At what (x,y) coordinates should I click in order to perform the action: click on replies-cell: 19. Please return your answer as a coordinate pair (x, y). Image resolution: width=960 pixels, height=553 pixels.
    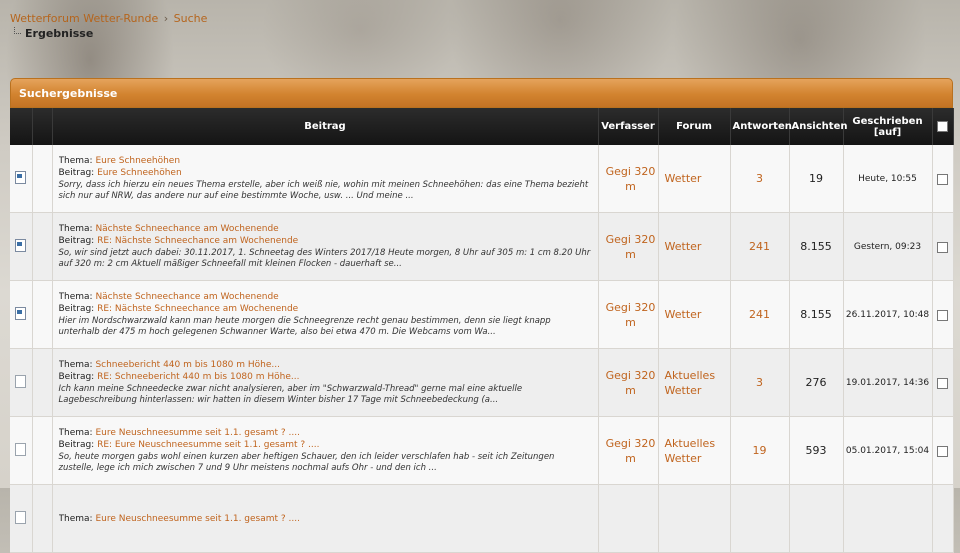
    Looking at the image, I should click on (760, 450).